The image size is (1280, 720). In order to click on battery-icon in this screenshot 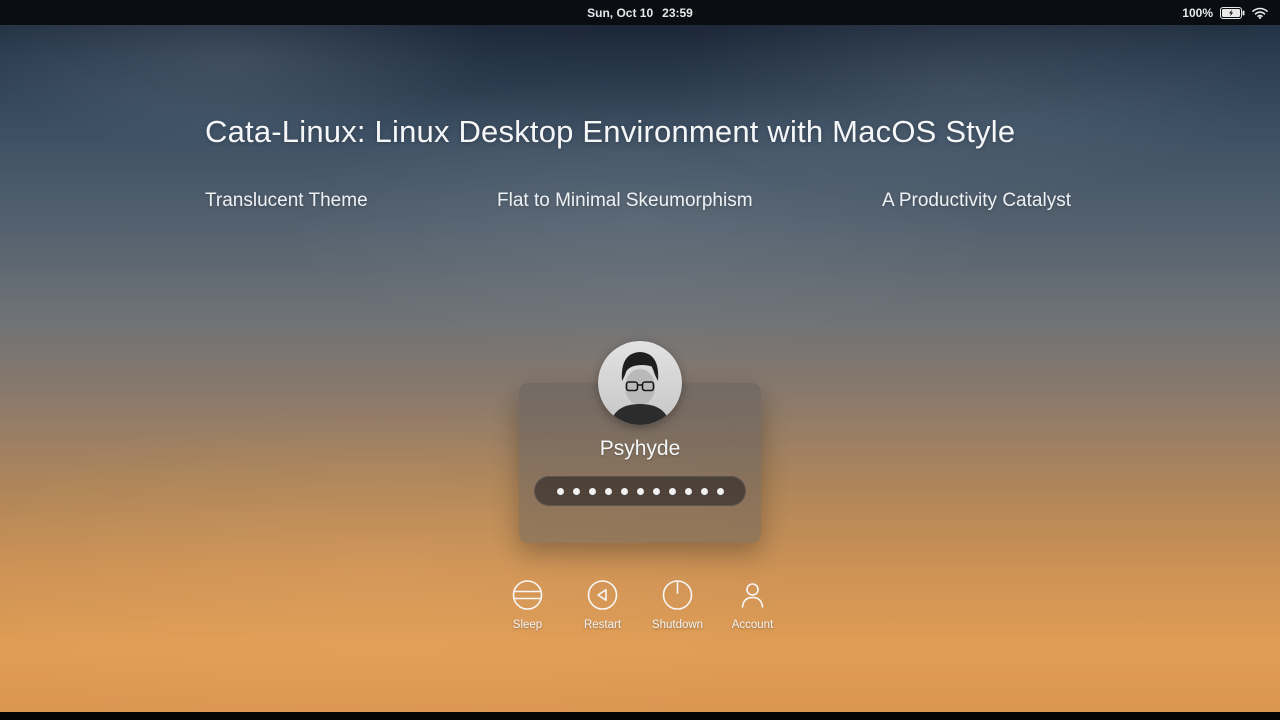, I will do `click(1232, 12)`.